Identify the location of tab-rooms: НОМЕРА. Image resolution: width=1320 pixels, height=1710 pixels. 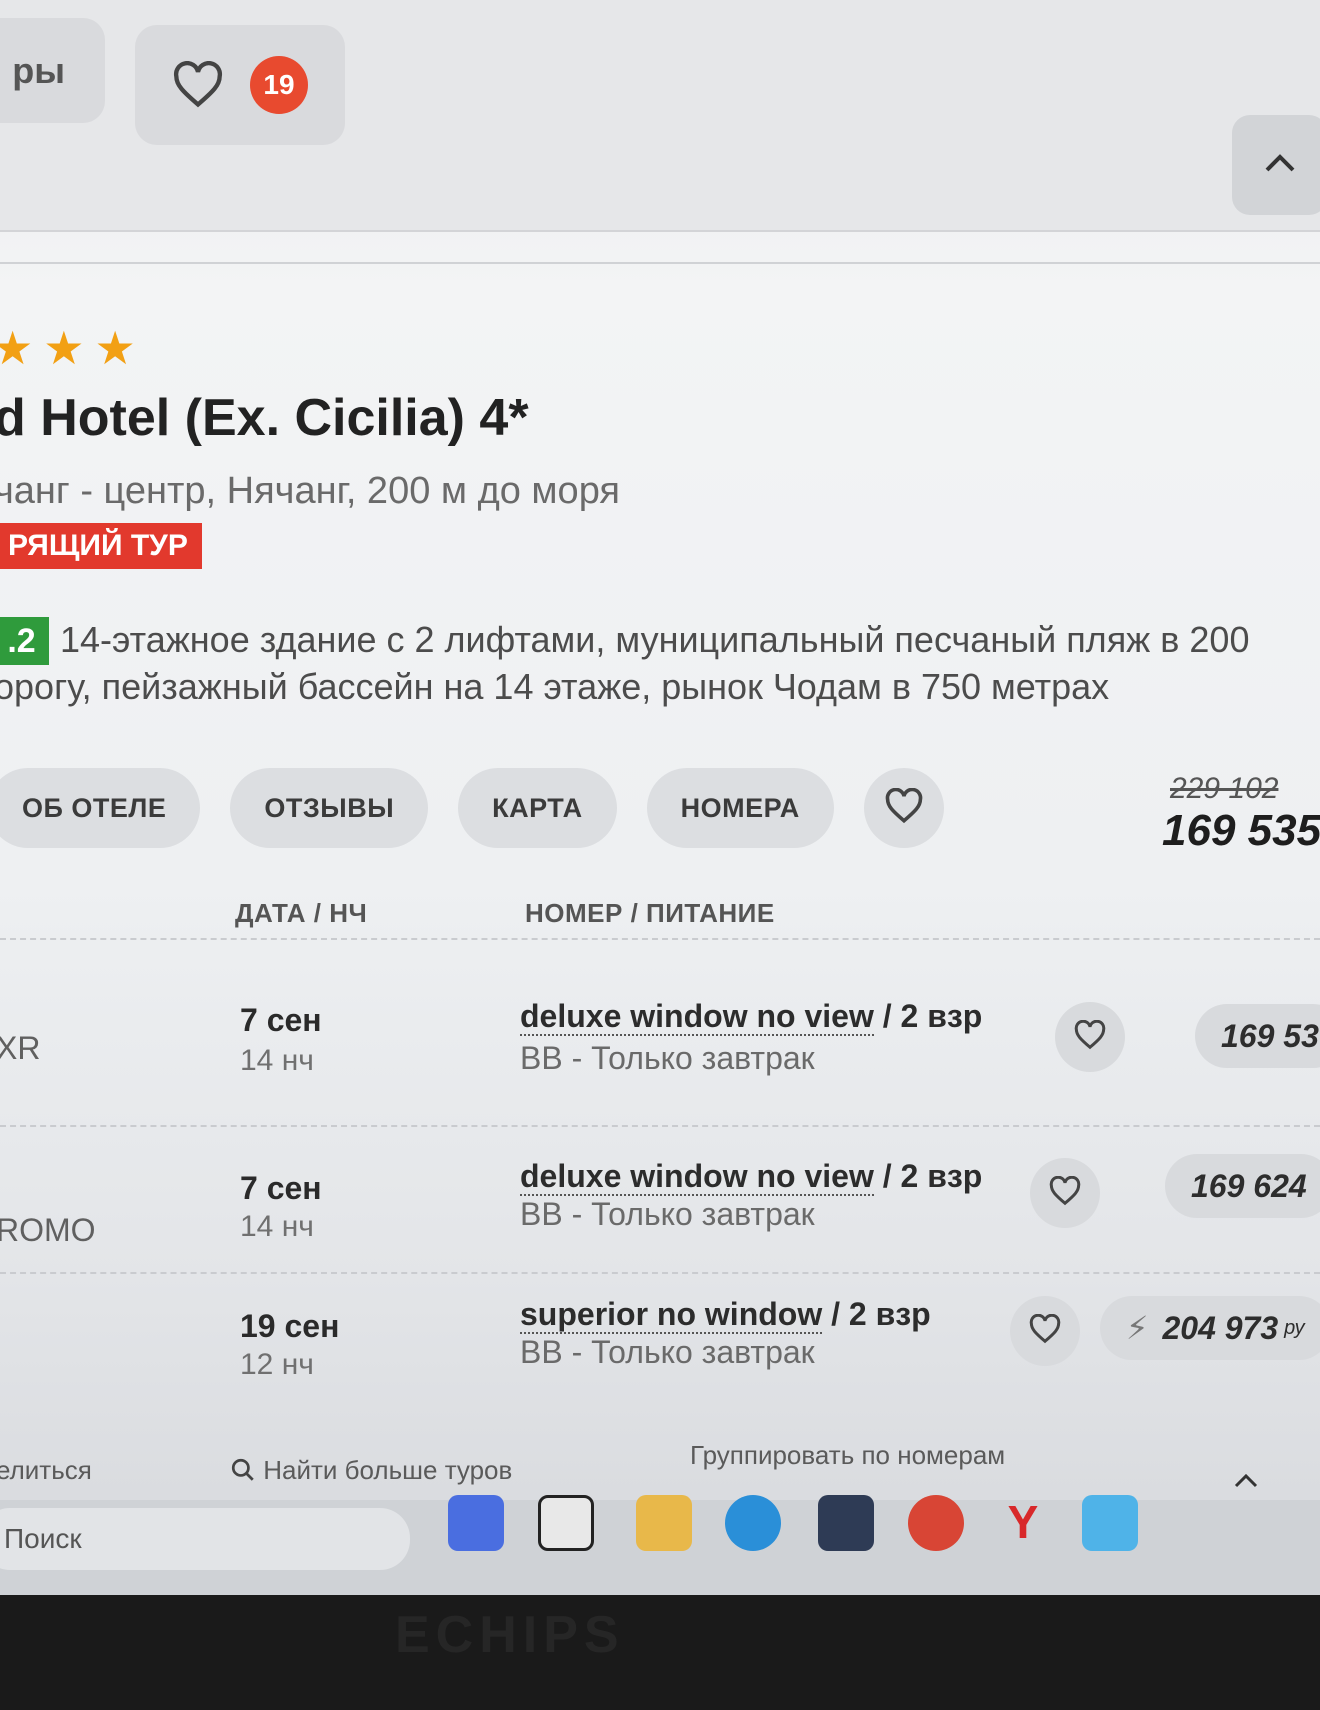
(740, 808).